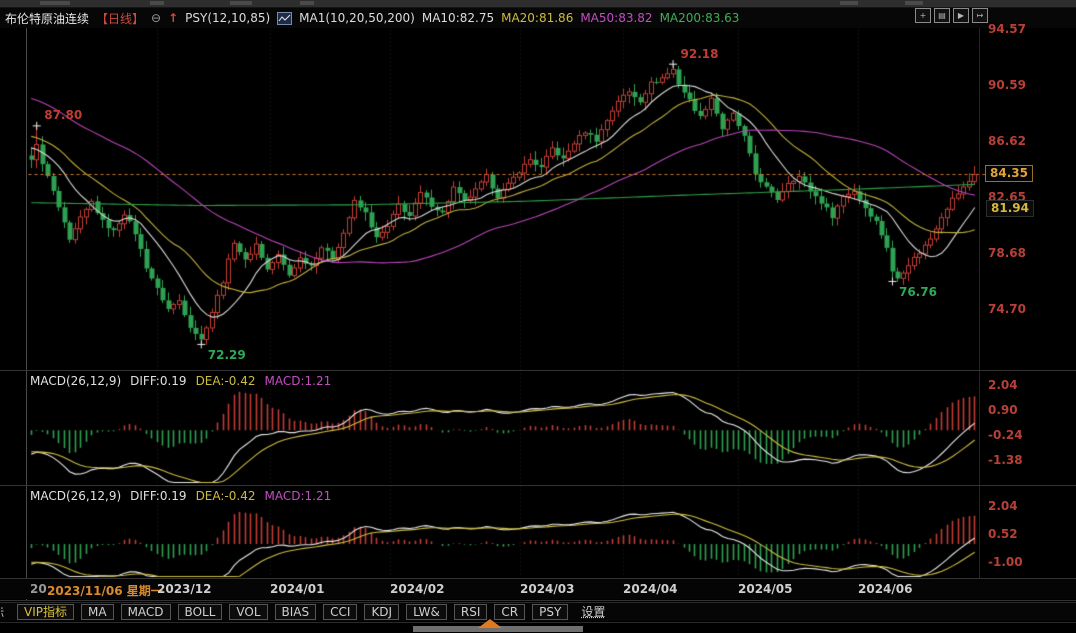 The height and width of the screenshot is (633, 1076). Describe the element at coordinates (1005, 435) in the screenshot. I see `macd1-axis-label: -0.24` at that location.